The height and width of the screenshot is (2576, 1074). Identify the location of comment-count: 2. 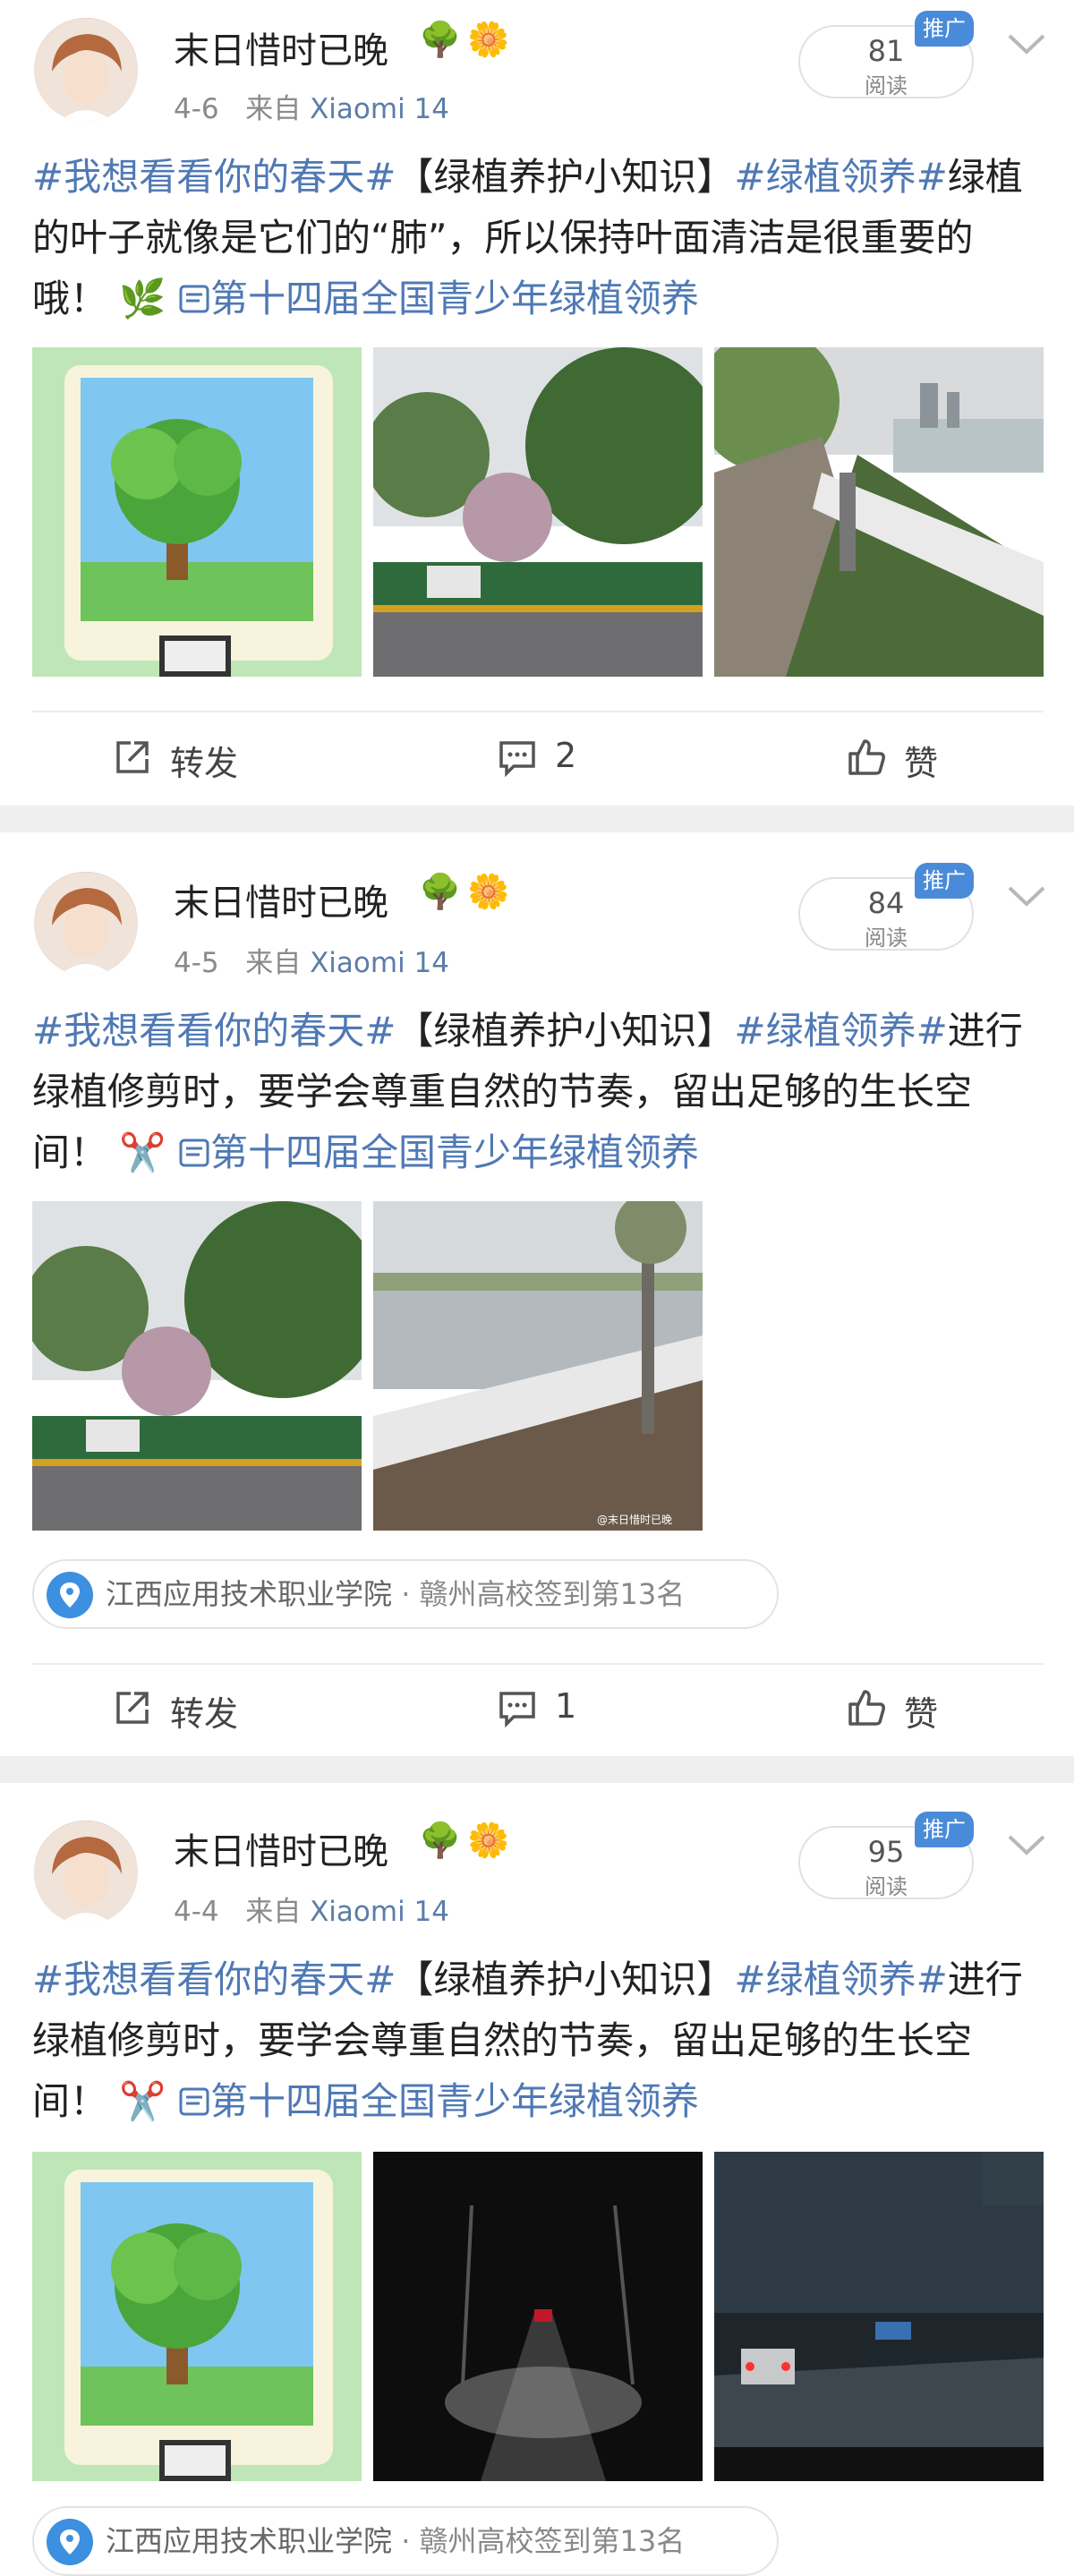
(566, 755).